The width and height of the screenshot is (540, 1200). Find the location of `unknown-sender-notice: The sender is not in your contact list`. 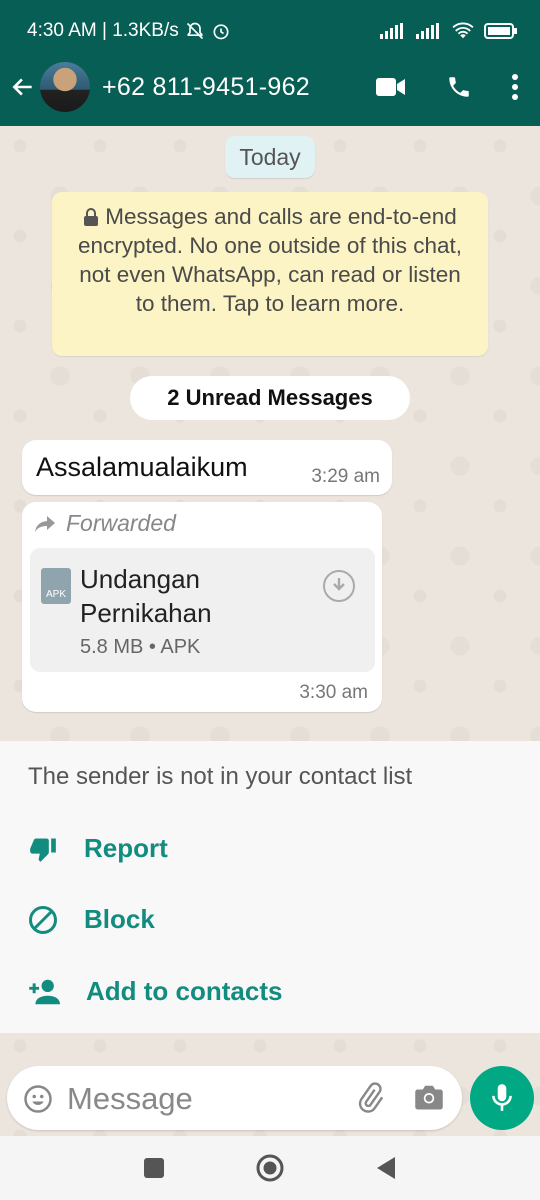

unknown-sender-notice: The sender is not in your contact list is located at coordinates (220, 776).